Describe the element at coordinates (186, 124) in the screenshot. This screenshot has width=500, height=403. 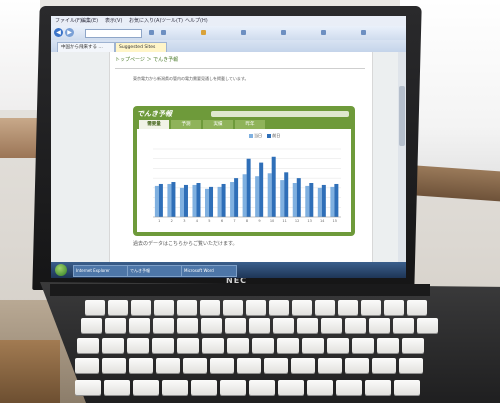
I see `chart-tab-forecast: 予測` at that location.